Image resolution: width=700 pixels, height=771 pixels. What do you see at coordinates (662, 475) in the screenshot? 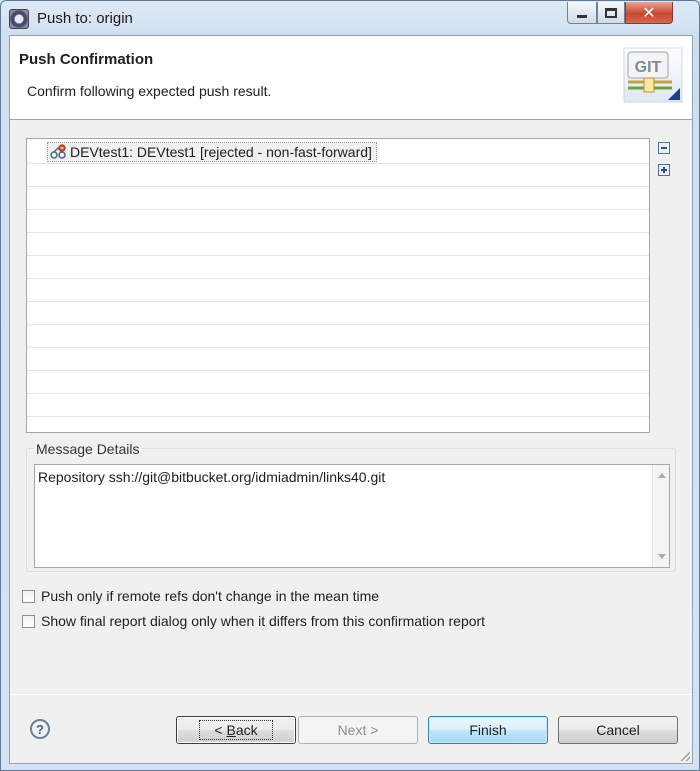
I see `scroll-up-icon` at bounding box center [662, 475].